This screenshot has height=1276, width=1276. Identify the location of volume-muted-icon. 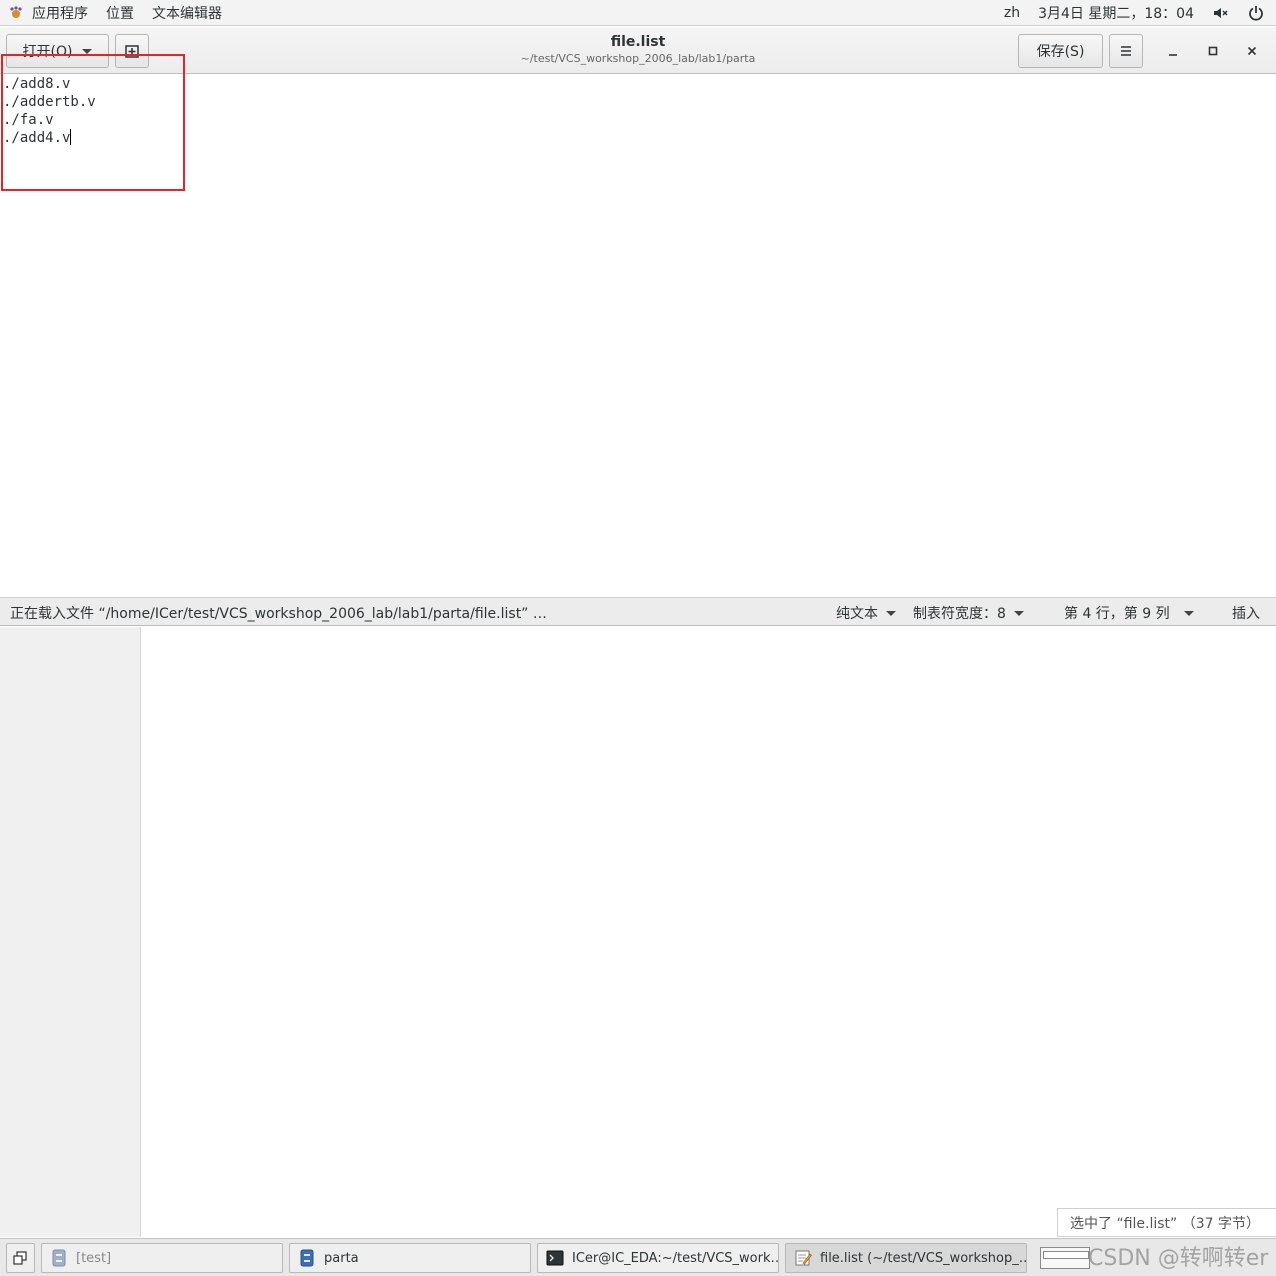
(1221, 13).